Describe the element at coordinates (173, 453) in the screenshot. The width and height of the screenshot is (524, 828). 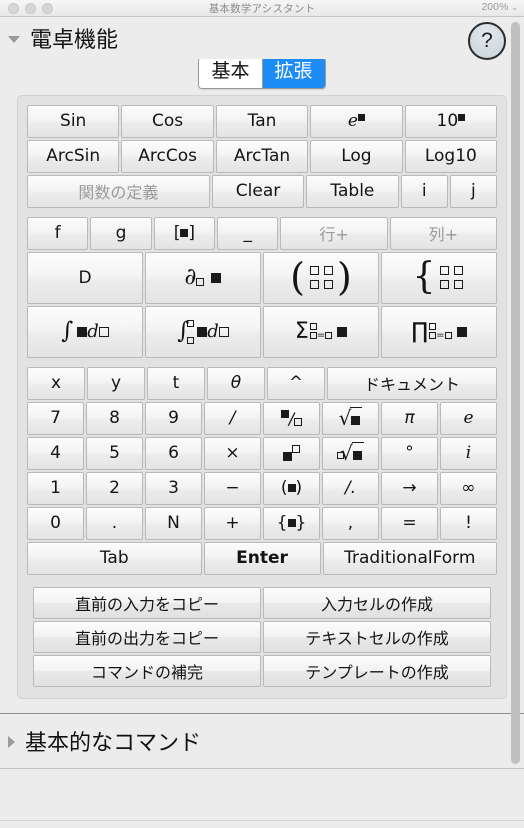
I see `button-digit-6: 6` at that location.